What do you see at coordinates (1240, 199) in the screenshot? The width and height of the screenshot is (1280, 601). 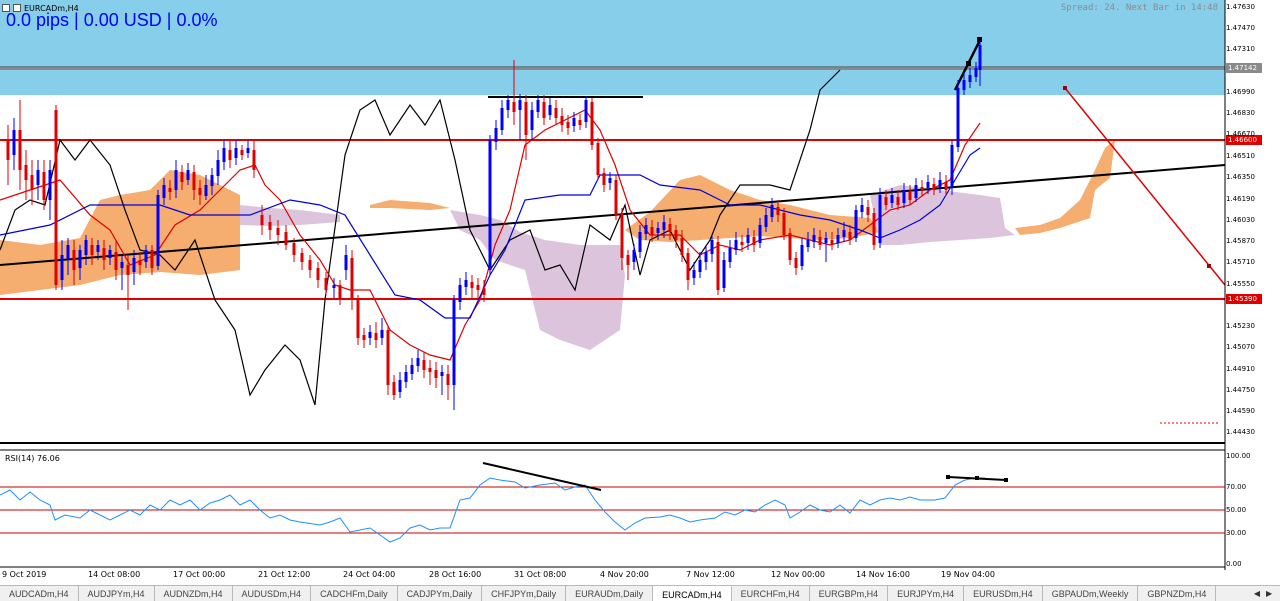 I see `price-axis-label: 1.46190` at bounding box center [1240, 199].